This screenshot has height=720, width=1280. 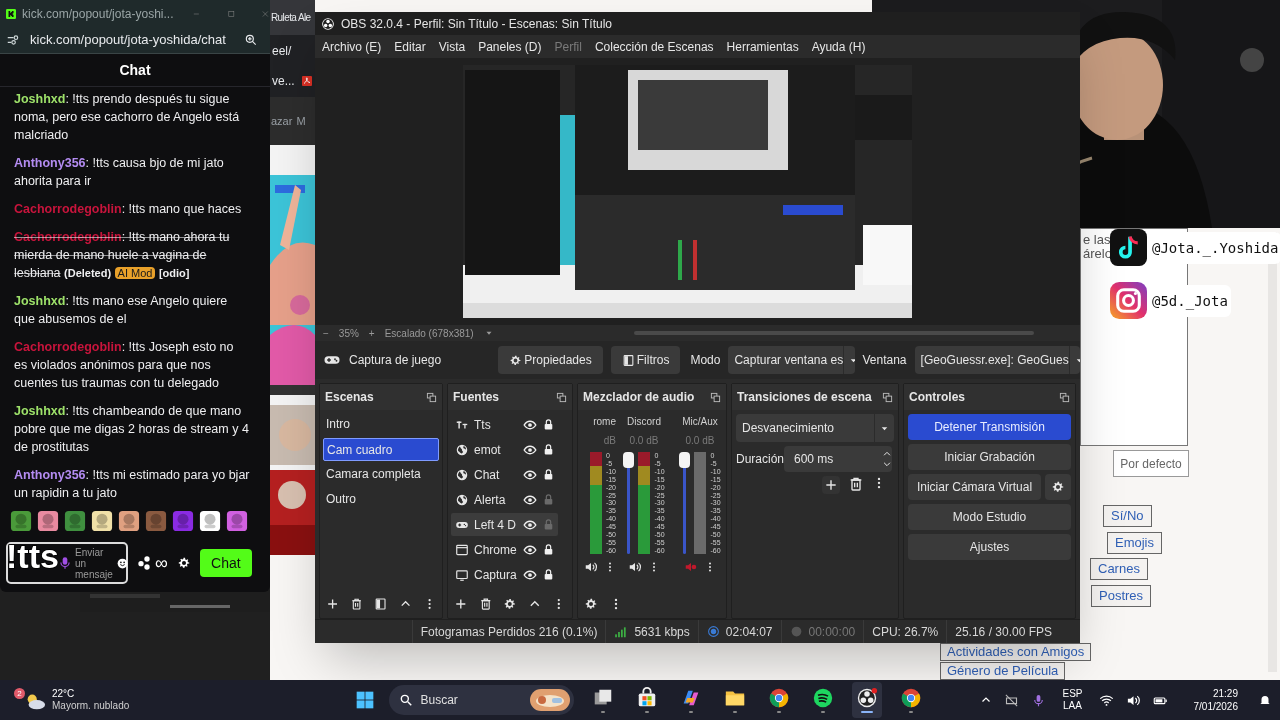 What do you see at coordinates (1265, 700) in the screenshot?
I see `bell-icon` at bounding box center [1265, 700].